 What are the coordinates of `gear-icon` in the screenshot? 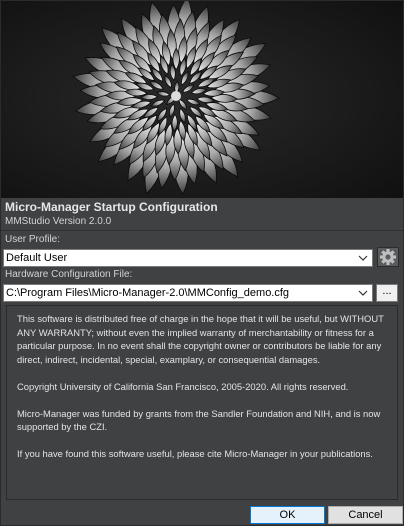 It's located at (388, 257).